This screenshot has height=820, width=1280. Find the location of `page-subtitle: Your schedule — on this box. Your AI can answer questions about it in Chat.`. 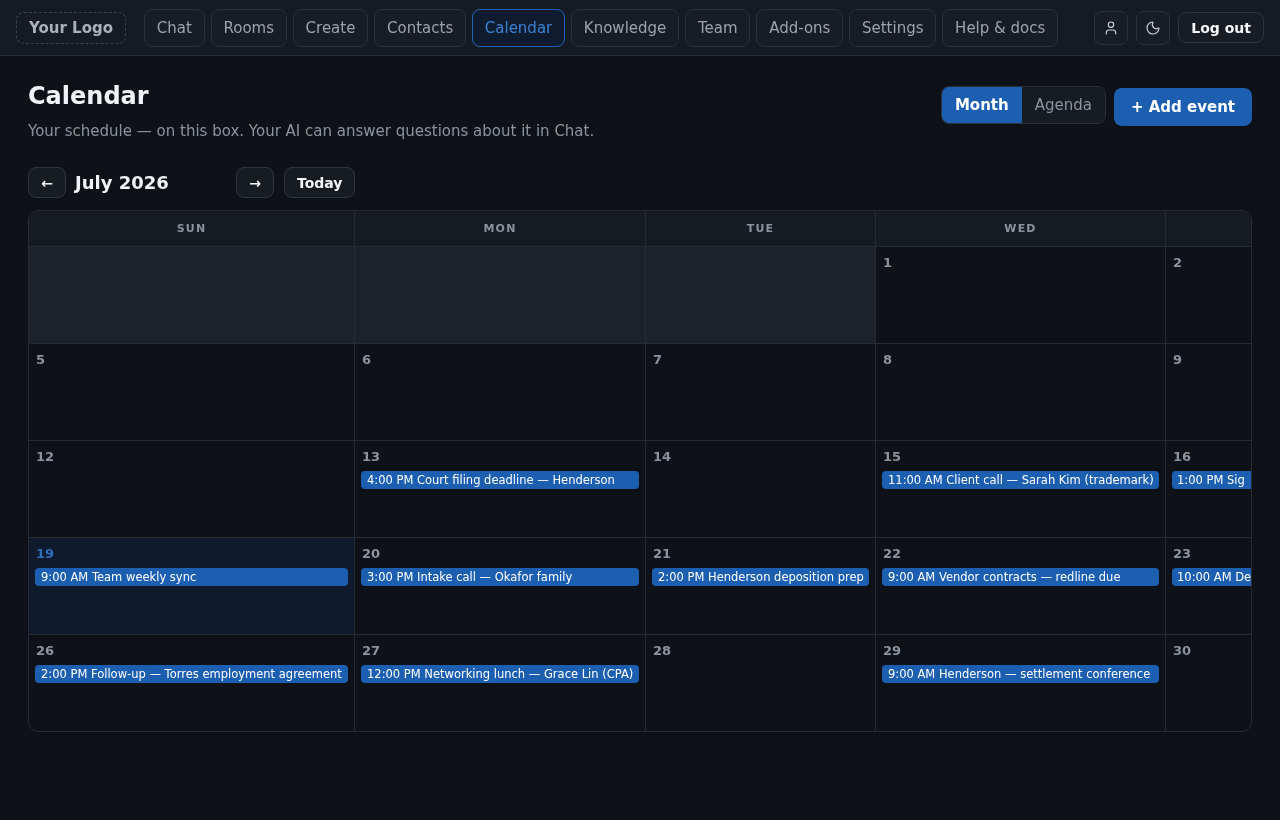

page-subtitle: Your schedule — on this box. Your AI can answer questions about it in Chat. is located at coordinates (311, 131).